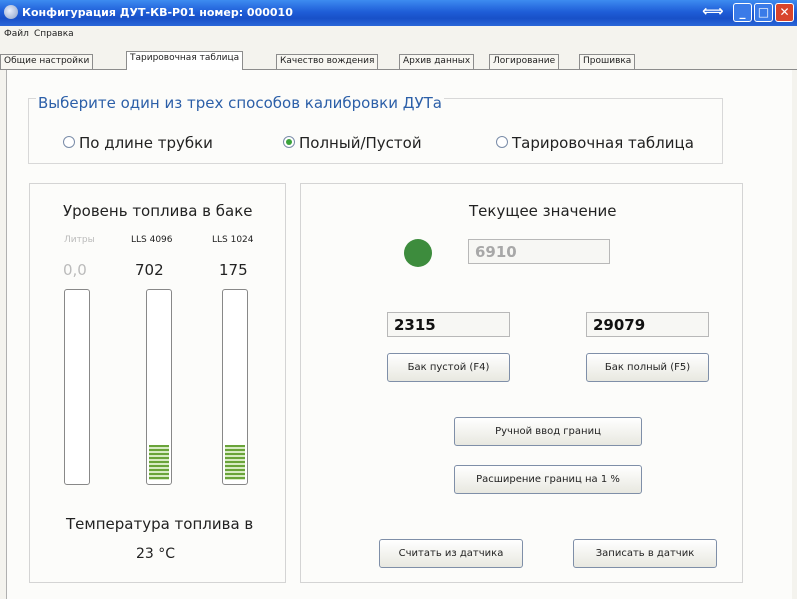 The width and height of the screenshot is (797, 599). Describe the element at coordinates (742, 12) in the screenshot. I see `minimize-button: _` at that location.